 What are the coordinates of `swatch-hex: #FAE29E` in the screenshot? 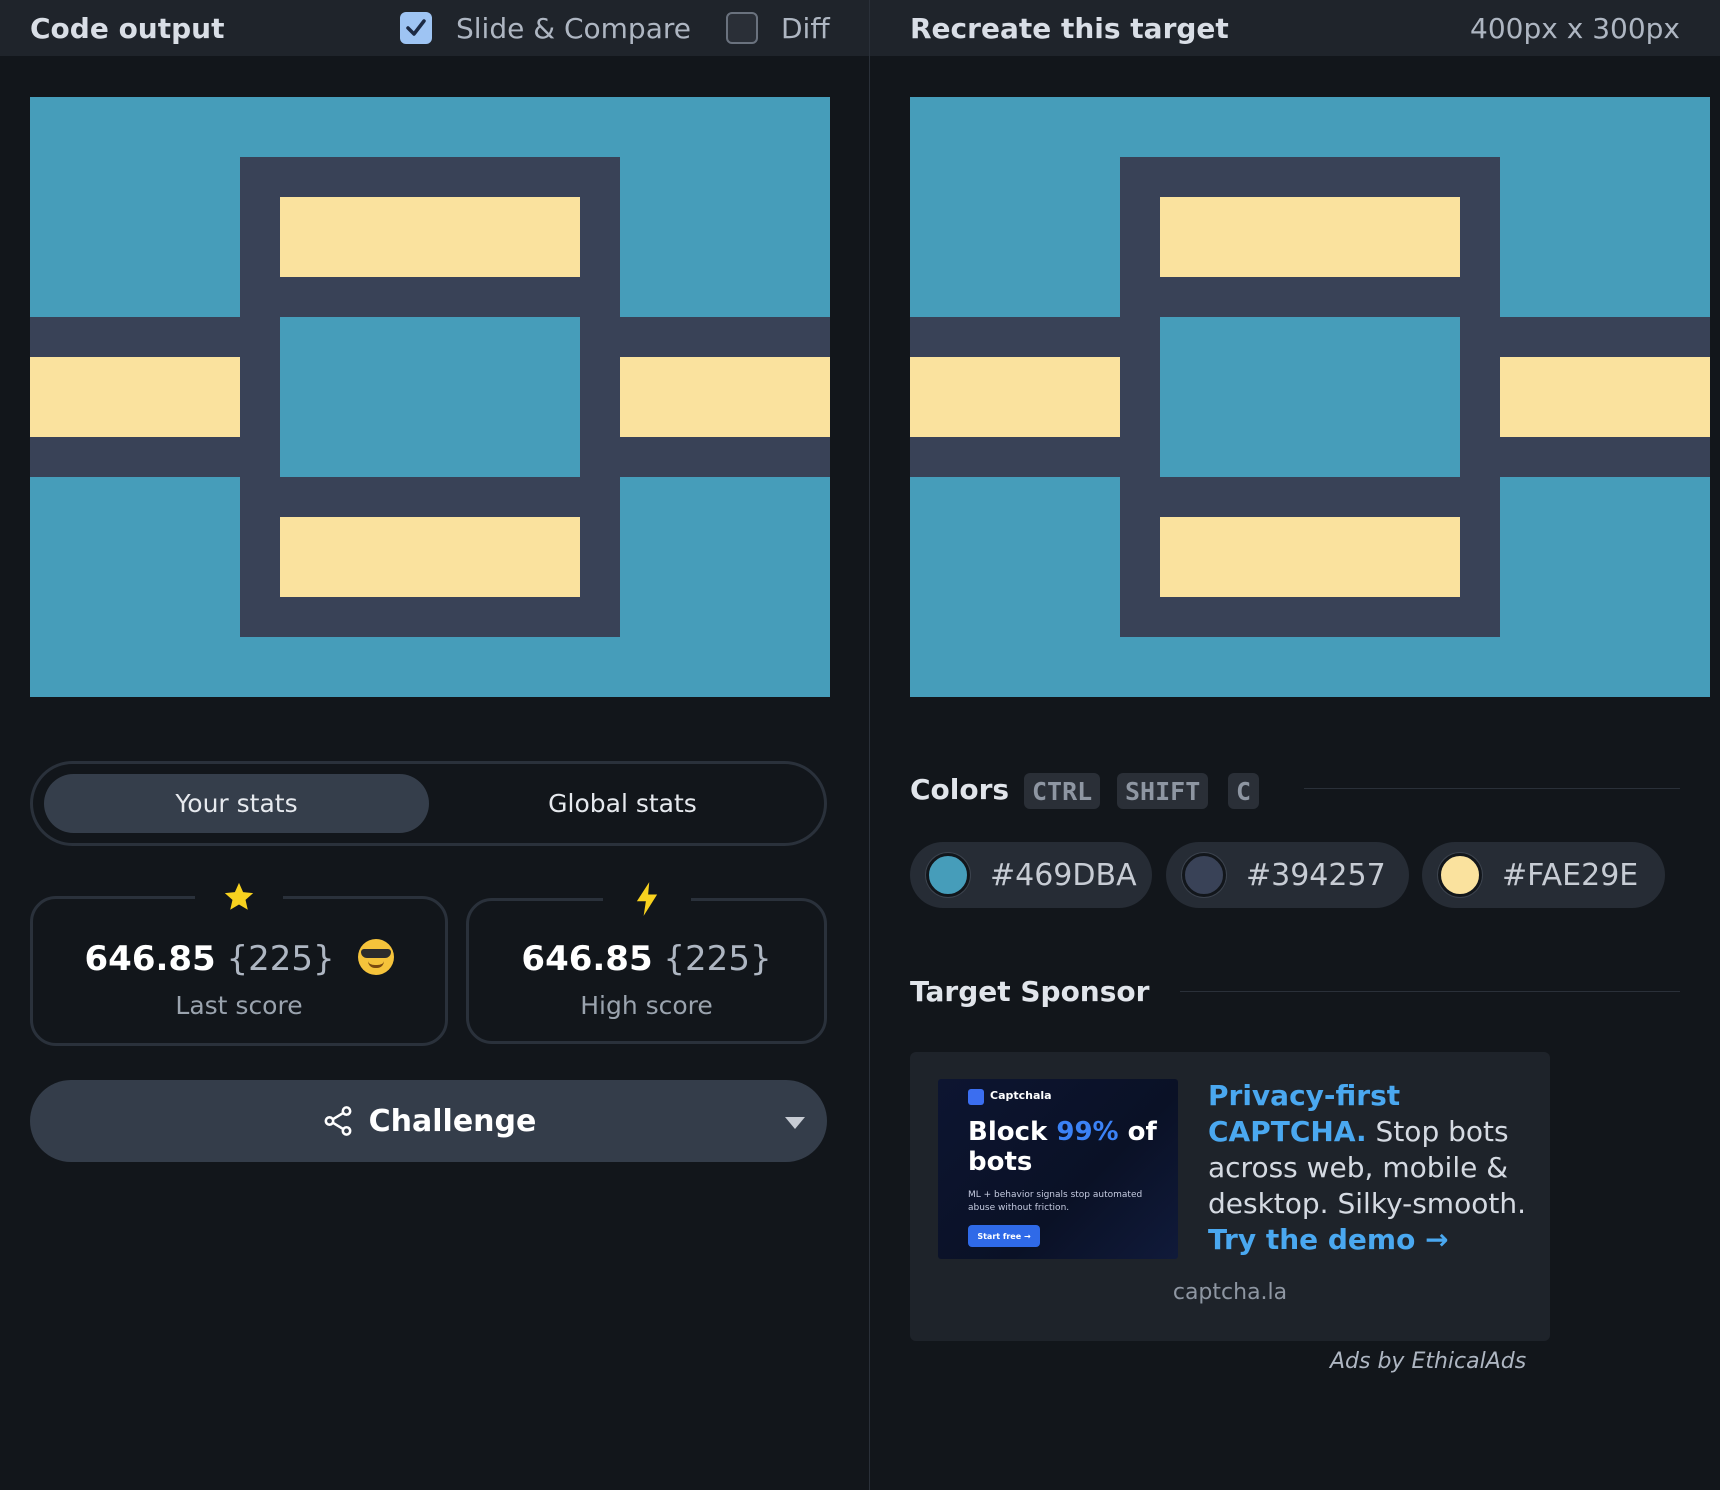 It's located at (1570, 875).